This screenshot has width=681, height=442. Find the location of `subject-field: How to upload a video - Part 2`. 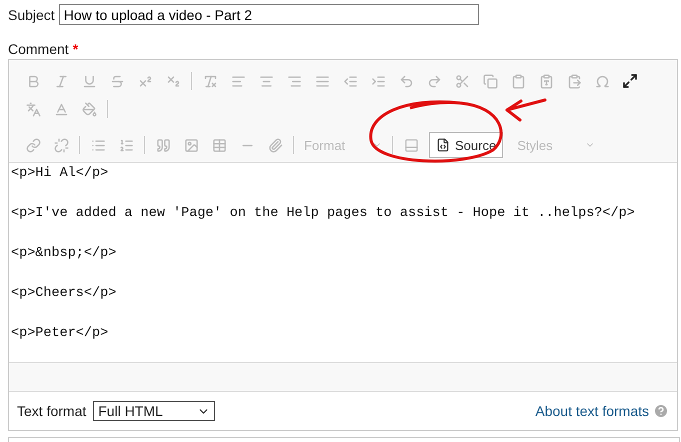

subject-field: How to upload a video - Part 2 is located at coordinates (268, 14).